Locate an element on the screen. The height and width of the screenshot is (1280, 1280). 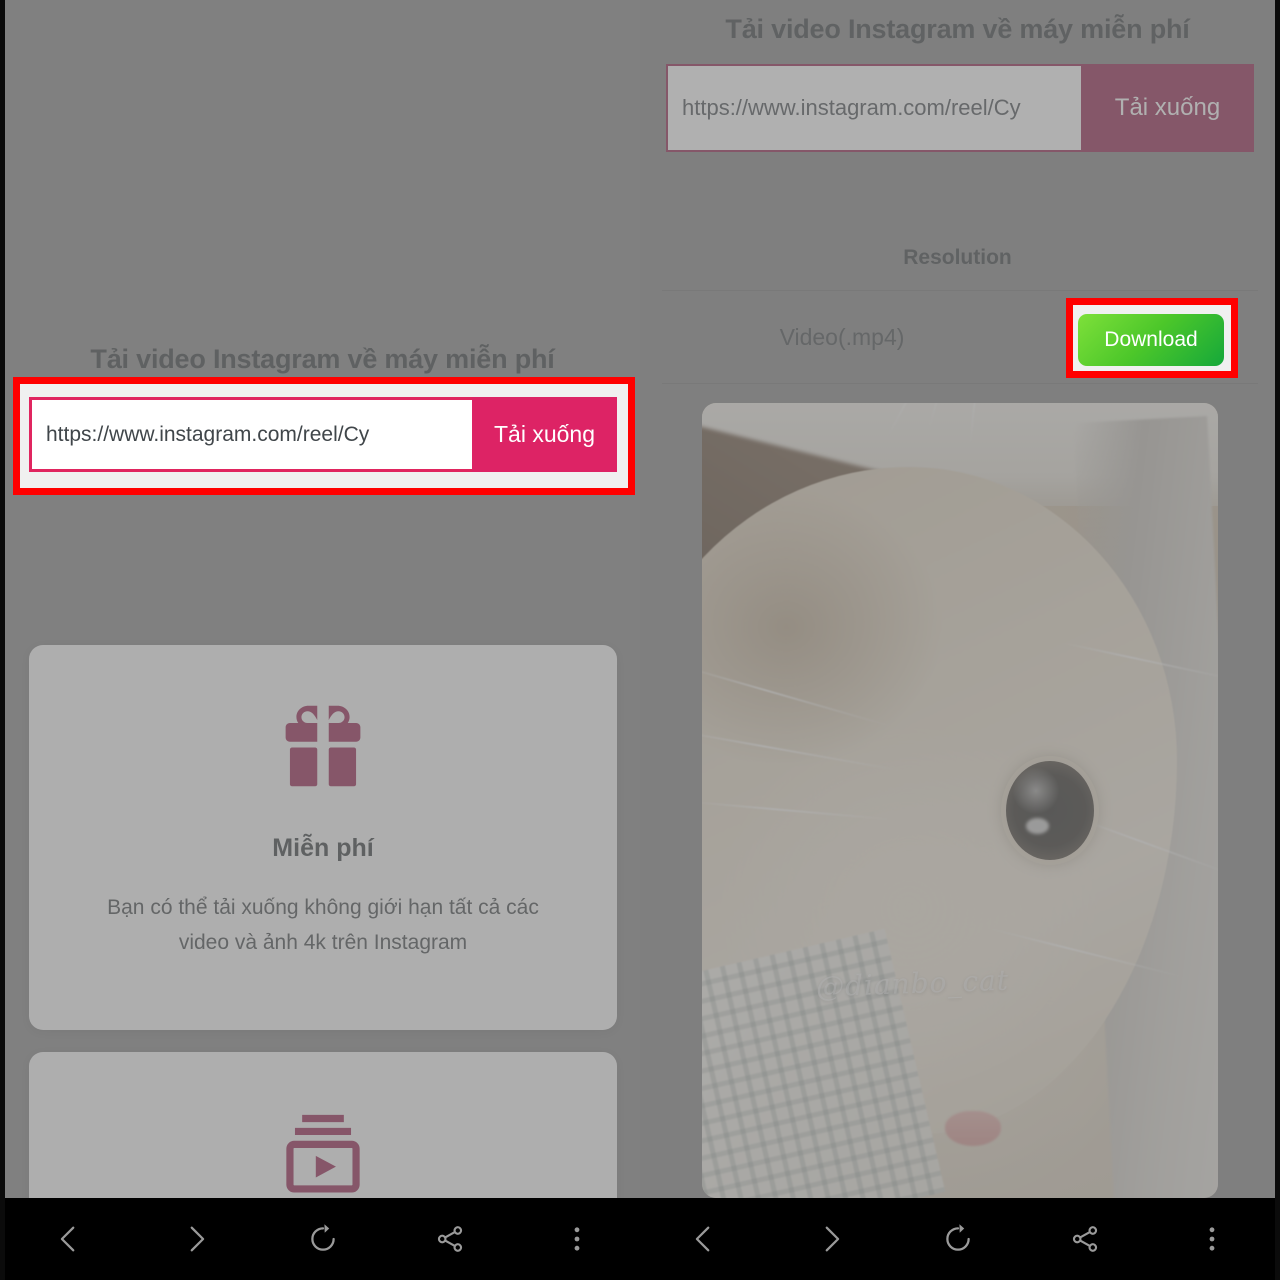
divider-top is located at coordinates (960, 290).